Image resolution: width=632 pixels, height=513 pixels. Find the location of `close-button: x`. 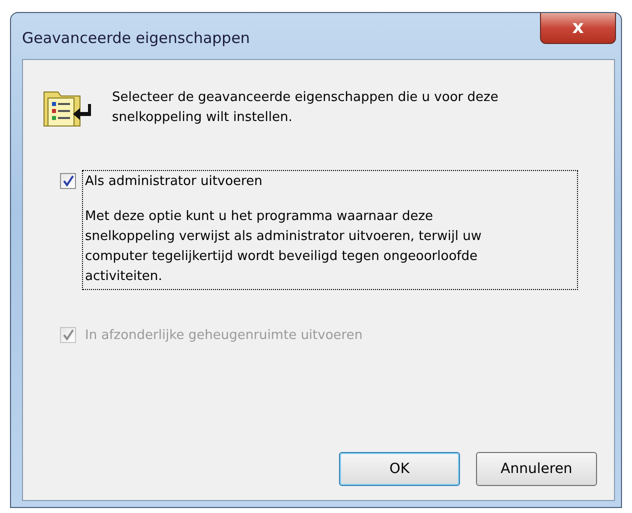

close-button: x is located at coordinates (578, 28).